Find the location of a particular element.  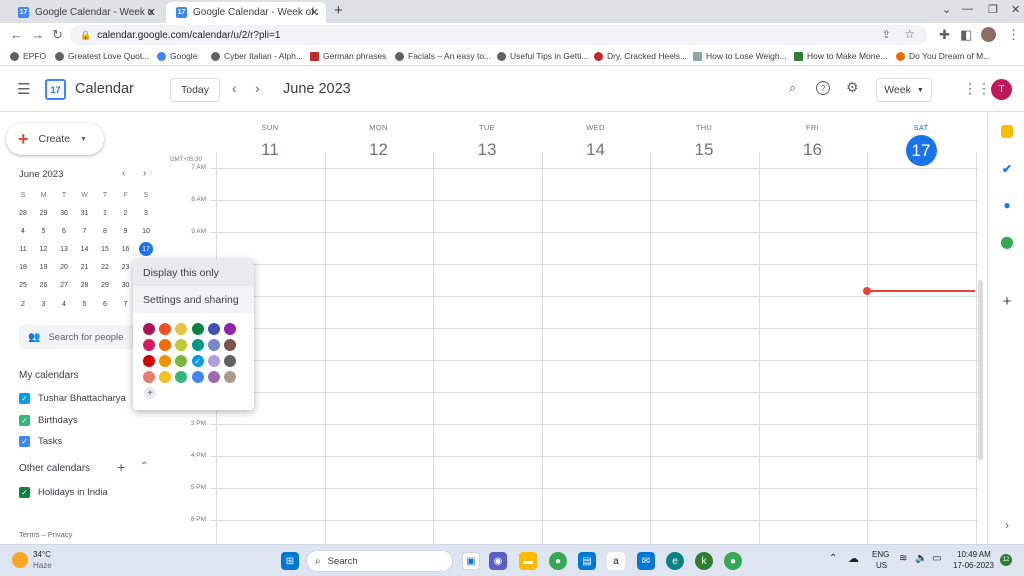

profile-avatar is located at coordinates (988, 34).